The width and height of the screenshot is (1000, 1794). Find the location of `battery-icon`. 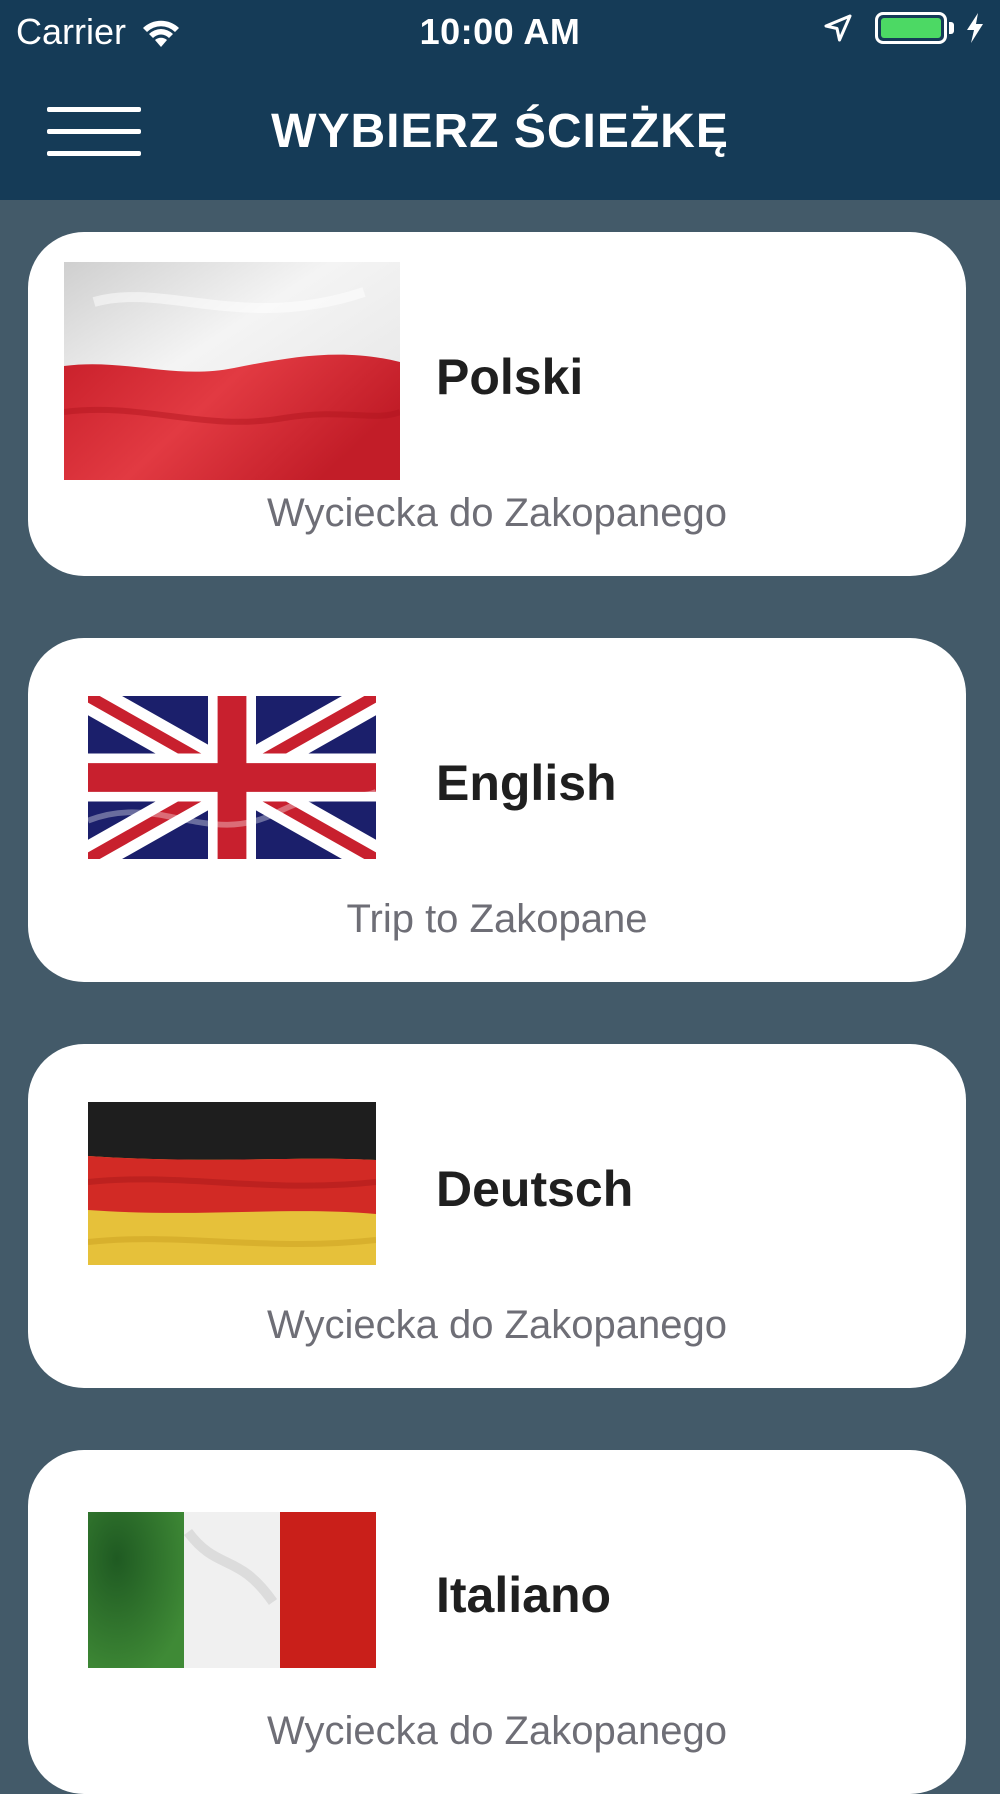

battery-icon is located at coordinates (911, 28).